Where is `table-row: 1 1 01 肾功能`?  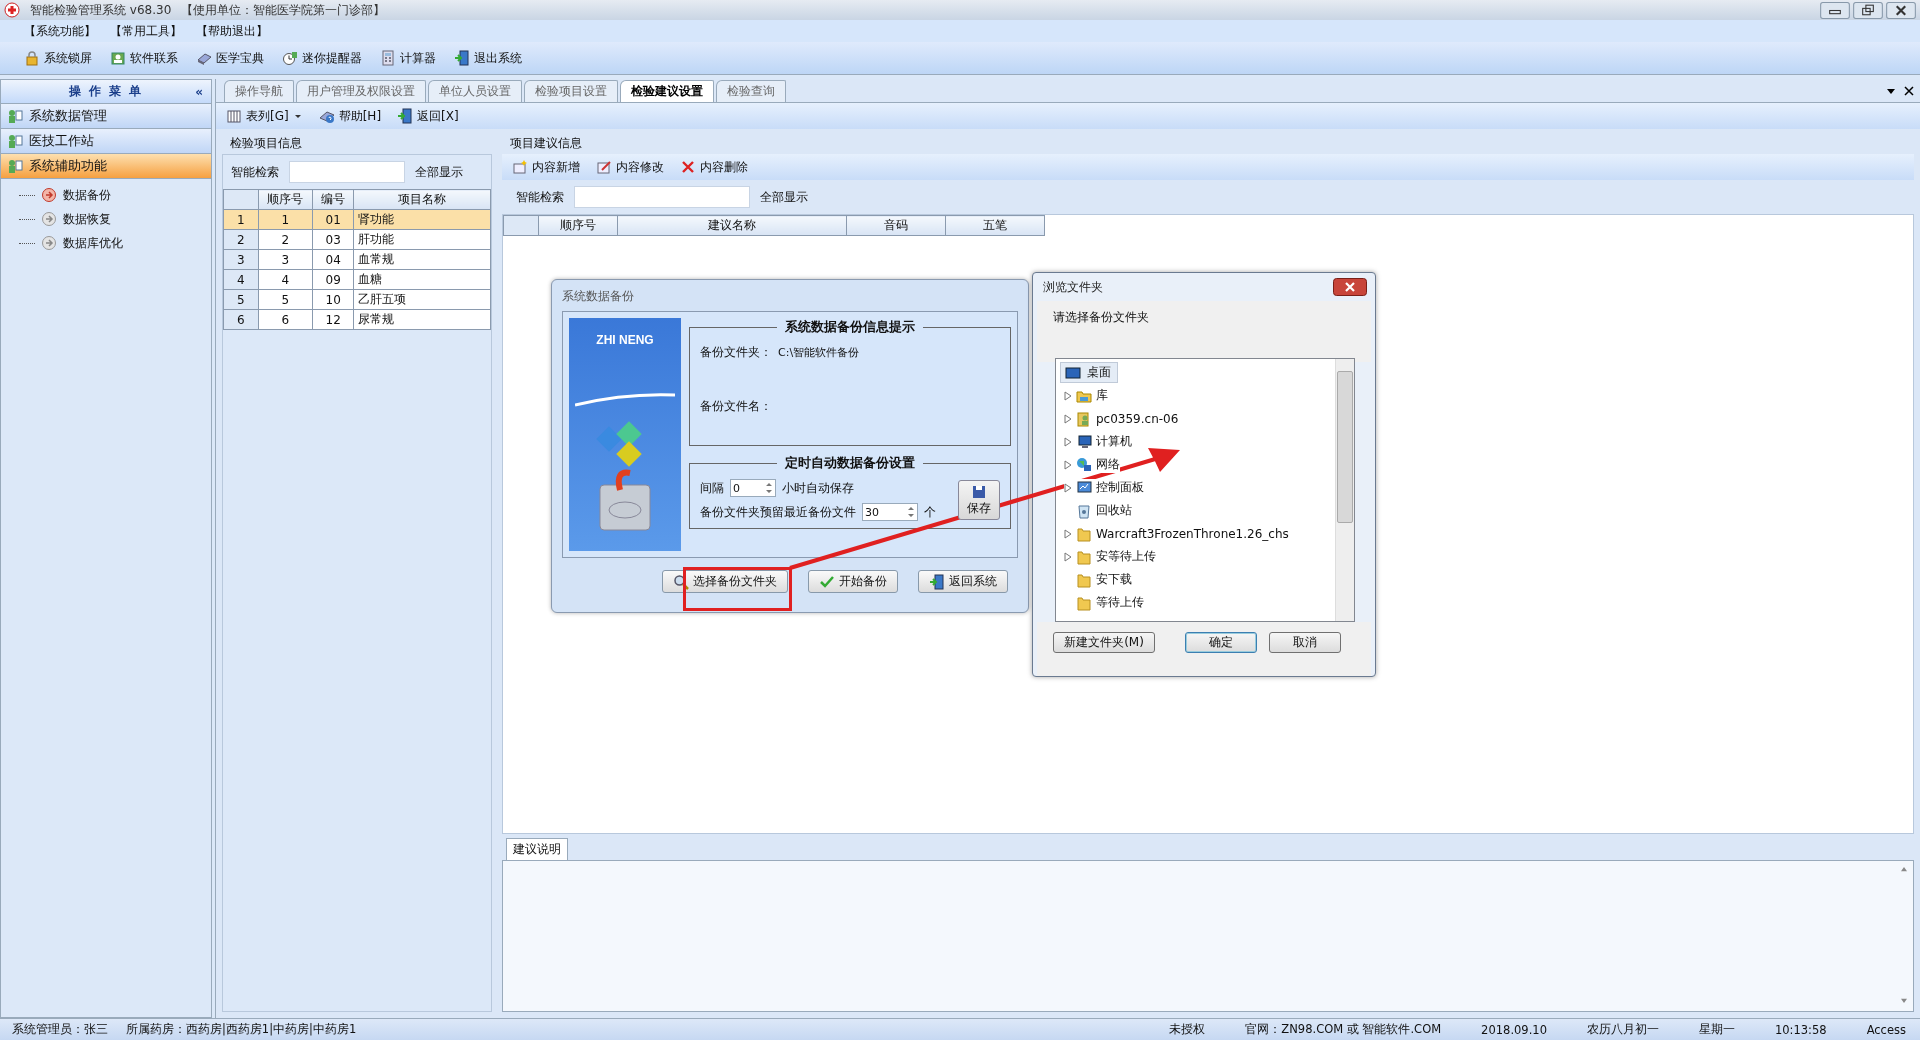
table-row: 1 1 01 肾功能 is located at coordinates (357, 219).